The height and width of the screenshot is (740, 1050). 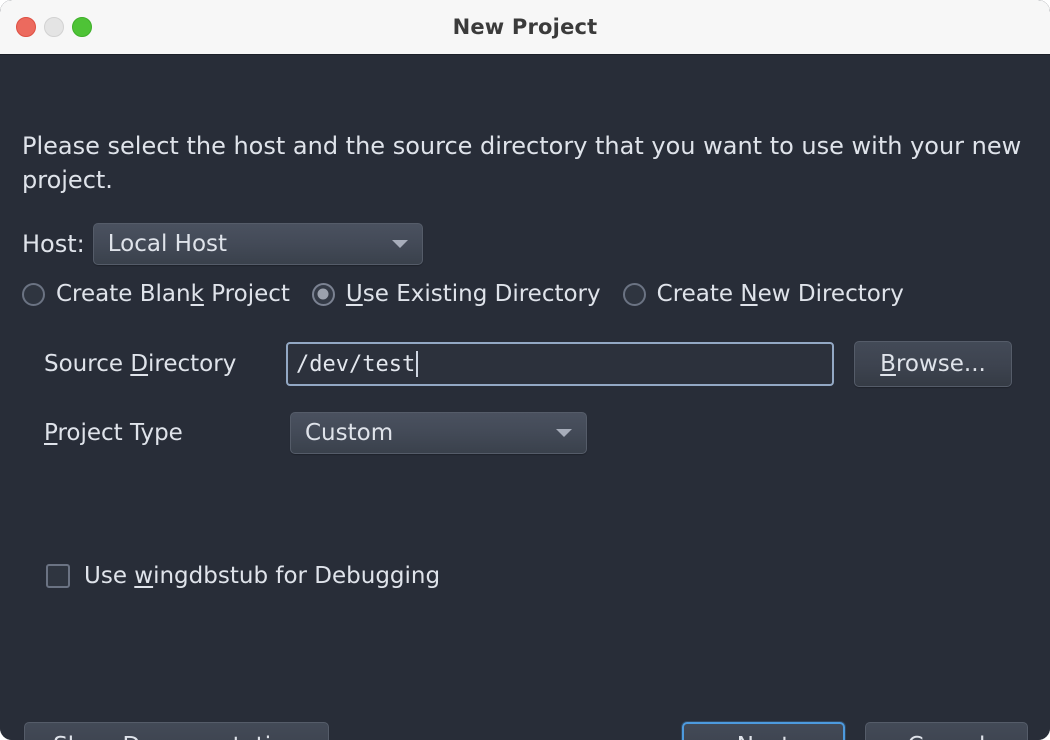 I want to click on radio-mark-new, so click(x=634, y=294).